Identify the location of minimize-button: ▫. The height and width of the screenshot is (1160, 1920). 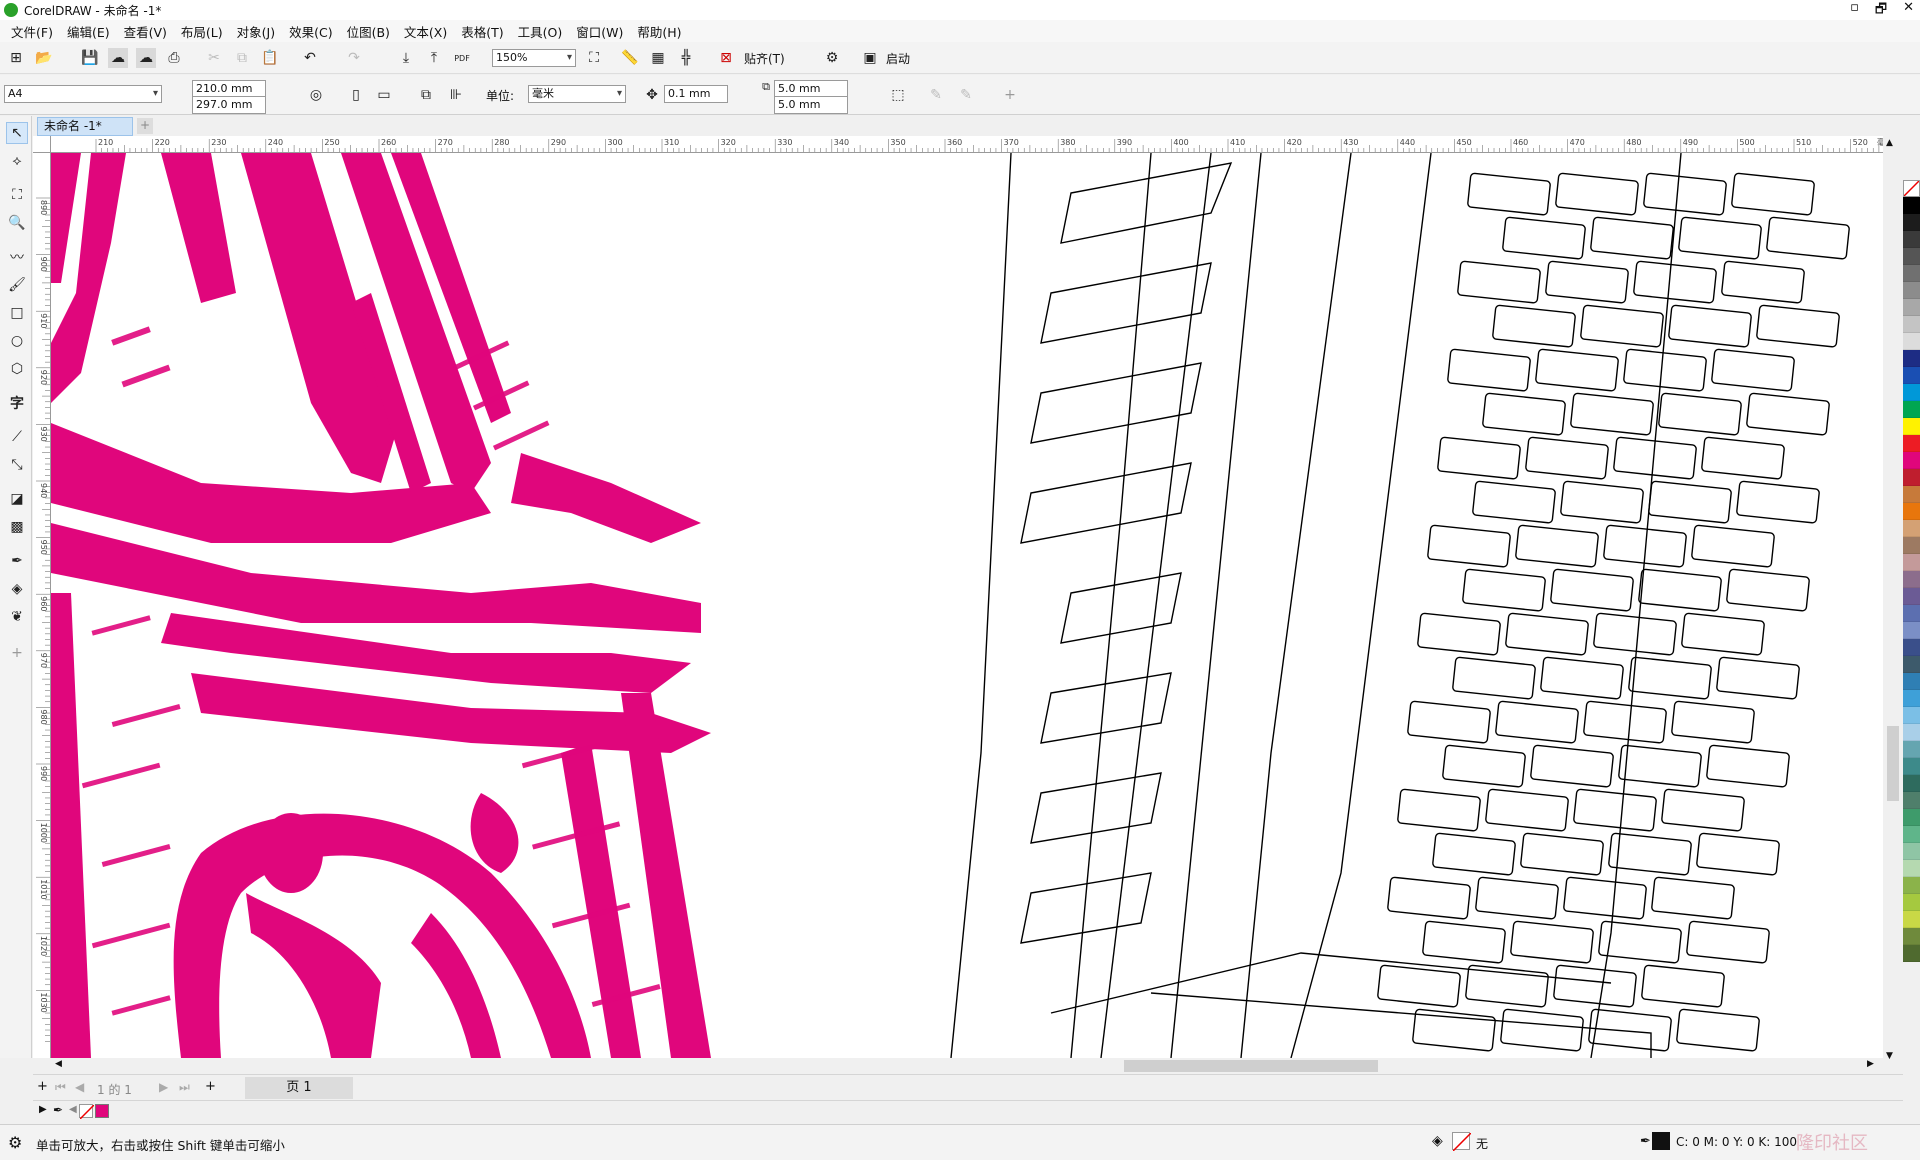
(1854, 11).